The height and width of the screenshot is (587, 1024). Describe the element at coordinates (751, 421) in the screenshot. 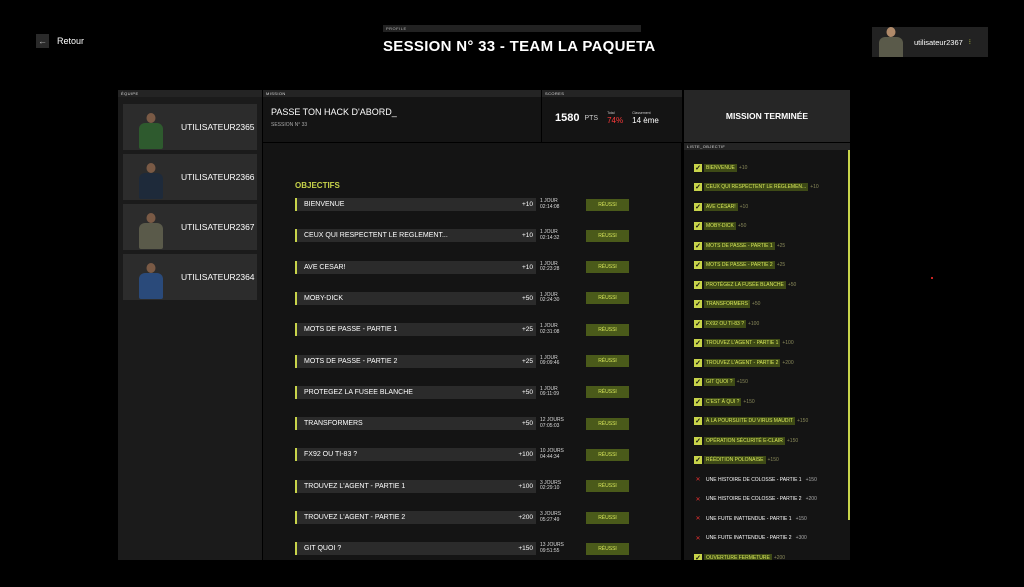

I see `objective-list-item: ✓ À LA POURSUITE DU VIRUS MAUDIT +150` at that location.